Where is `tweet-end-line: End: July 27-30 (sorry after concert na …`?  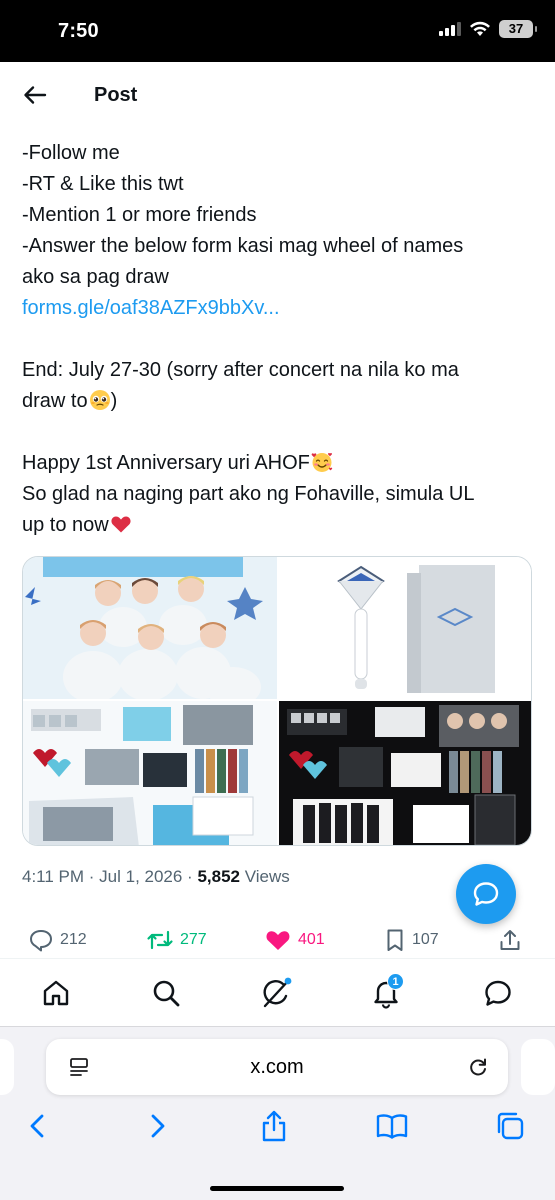 tweet-end-line: End: July 27-30 (sorry after concert na … is located at coordinates (240, 370).